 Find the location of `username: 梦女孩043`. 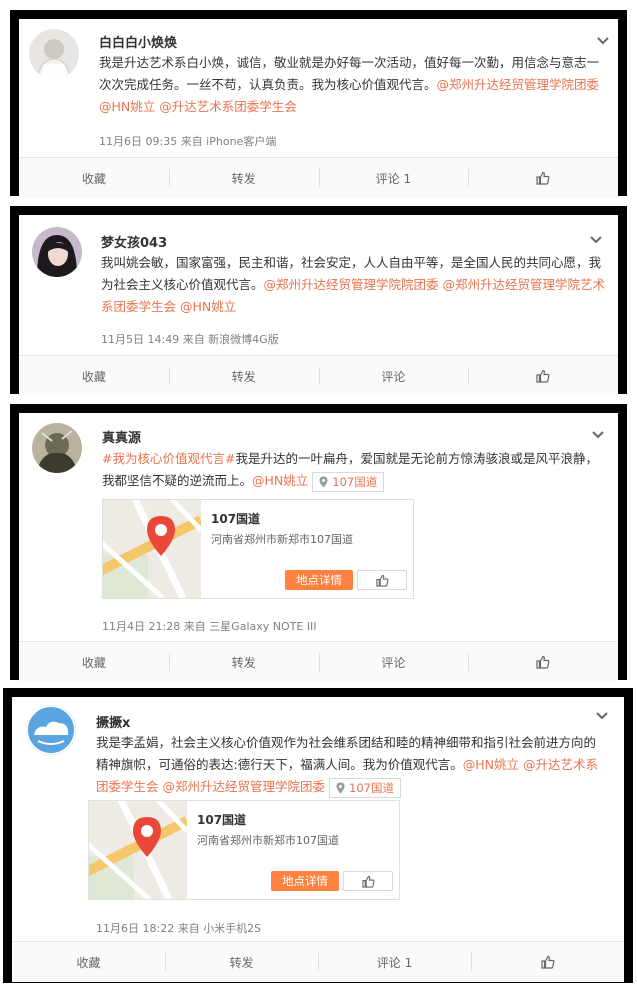

username: 梦女孩043 is located at coordinates (134, 241).